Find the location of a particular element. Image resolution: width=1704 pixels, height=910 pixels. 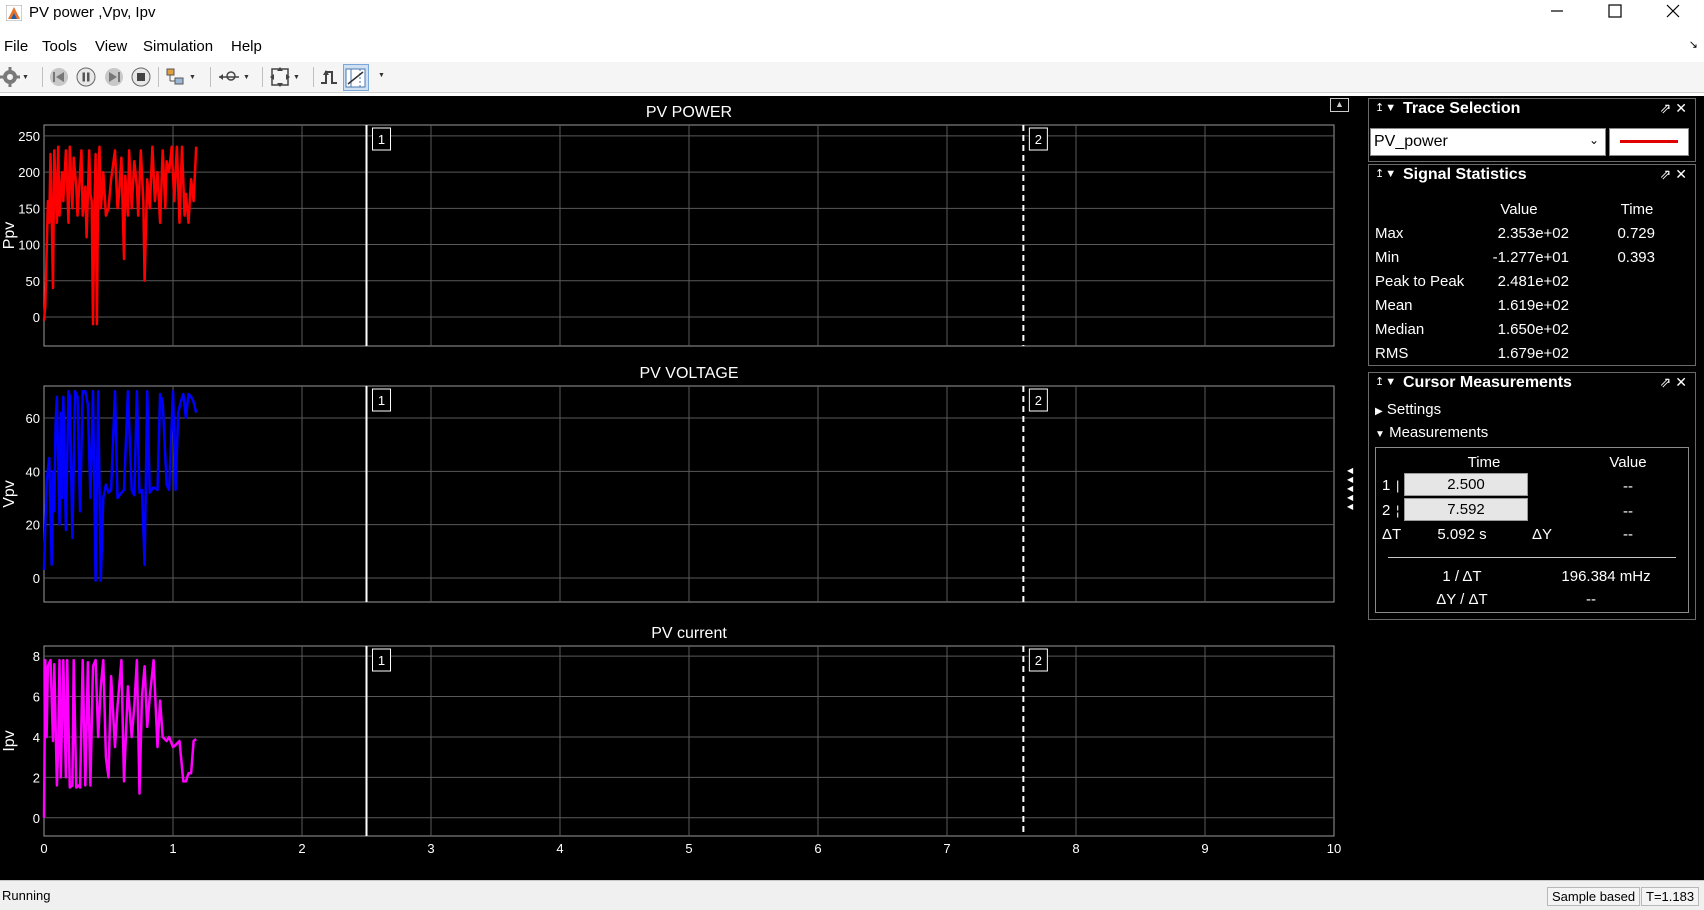

zoom-button: ▼ is located at coordinates (233, 77).